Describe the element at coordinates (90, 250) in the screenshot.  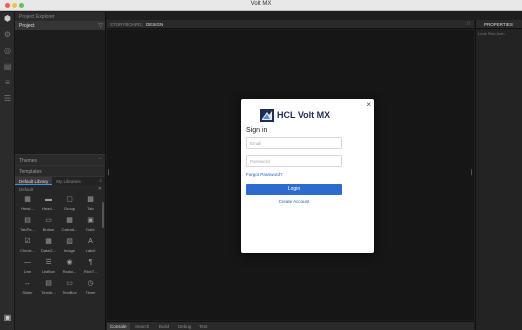
I see `widget-label: Label` at that location.